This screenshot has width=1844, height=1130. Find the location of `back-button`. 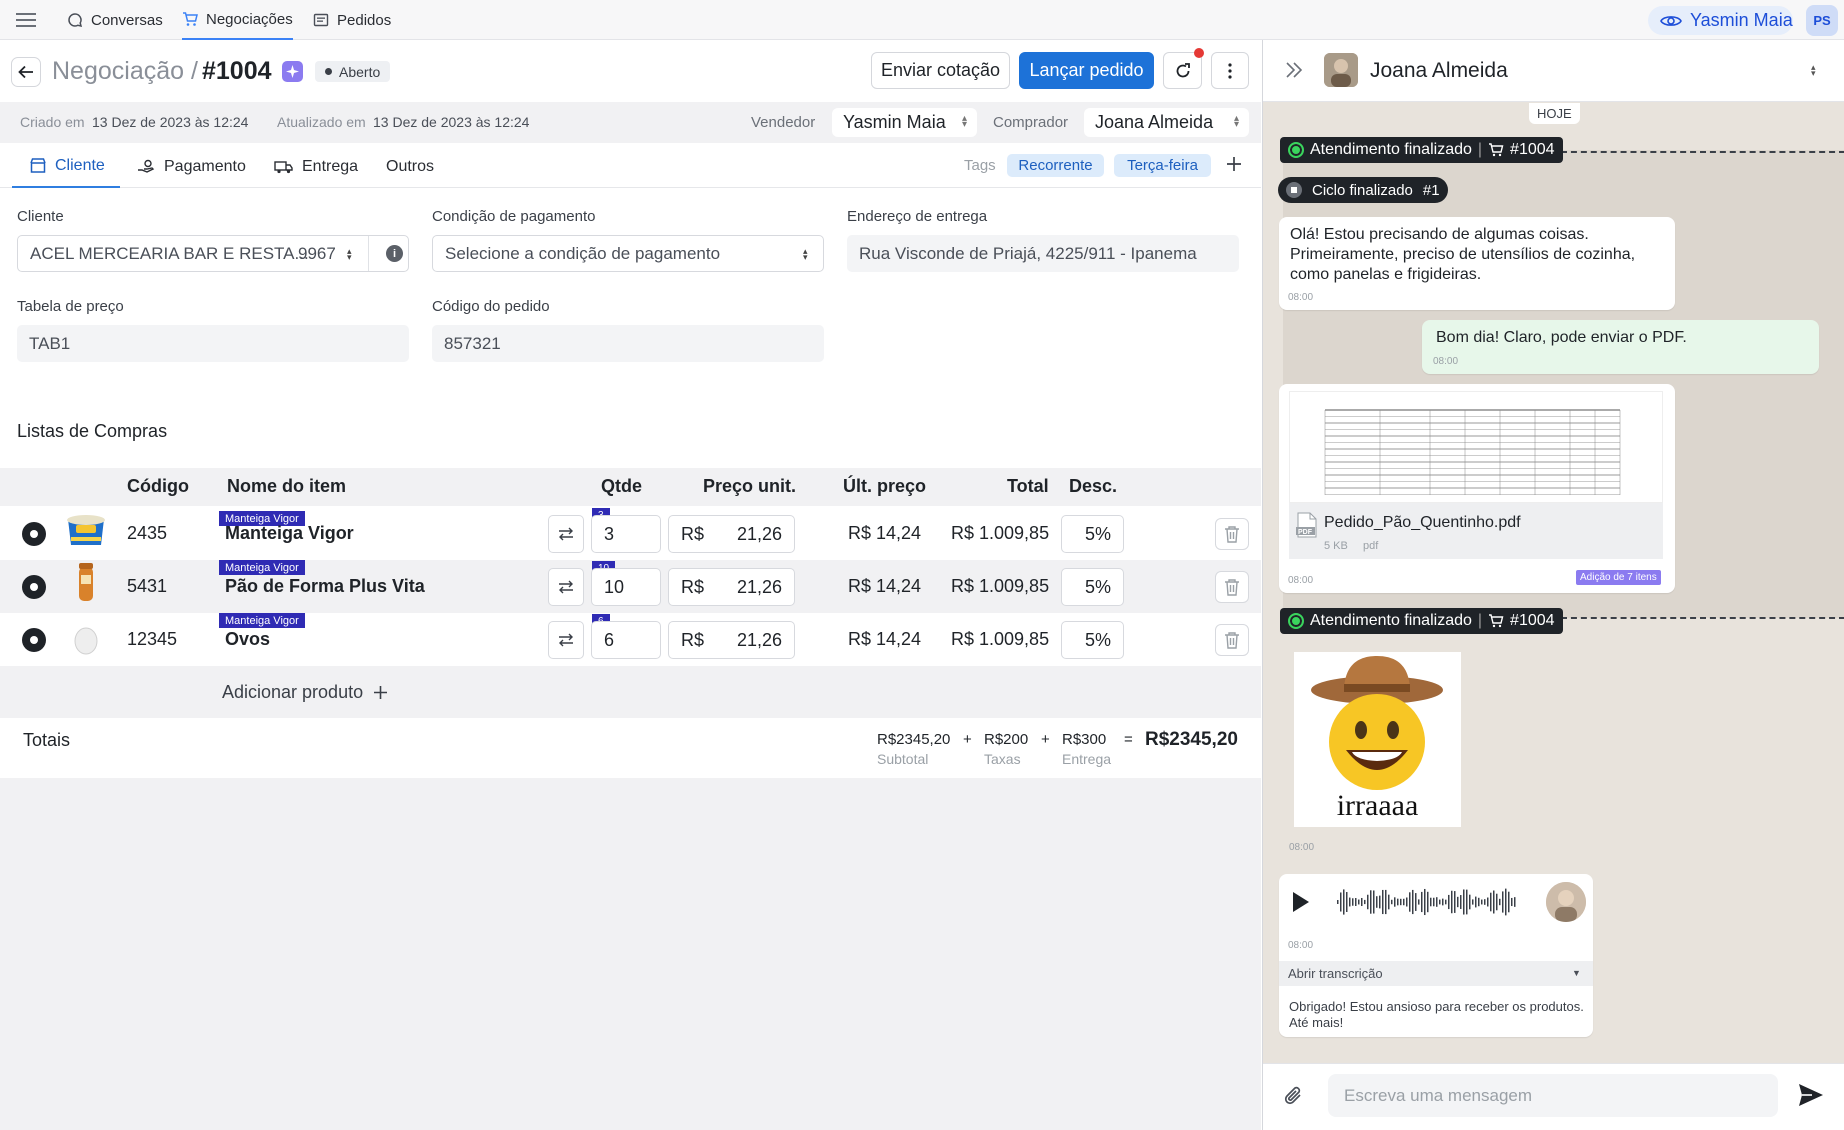

back-button is located at coordinates (26, 72).